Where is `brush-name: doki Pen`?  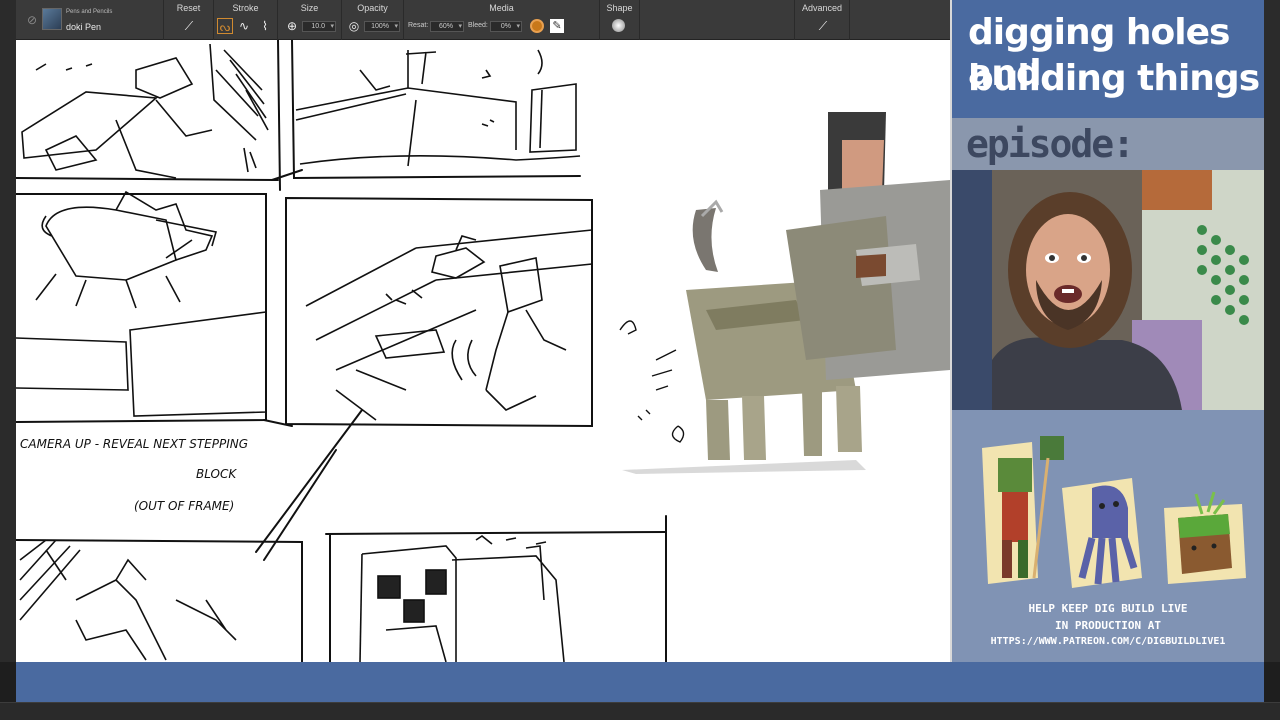
brush-name: doki Pen is located at coordinates (84, 27).